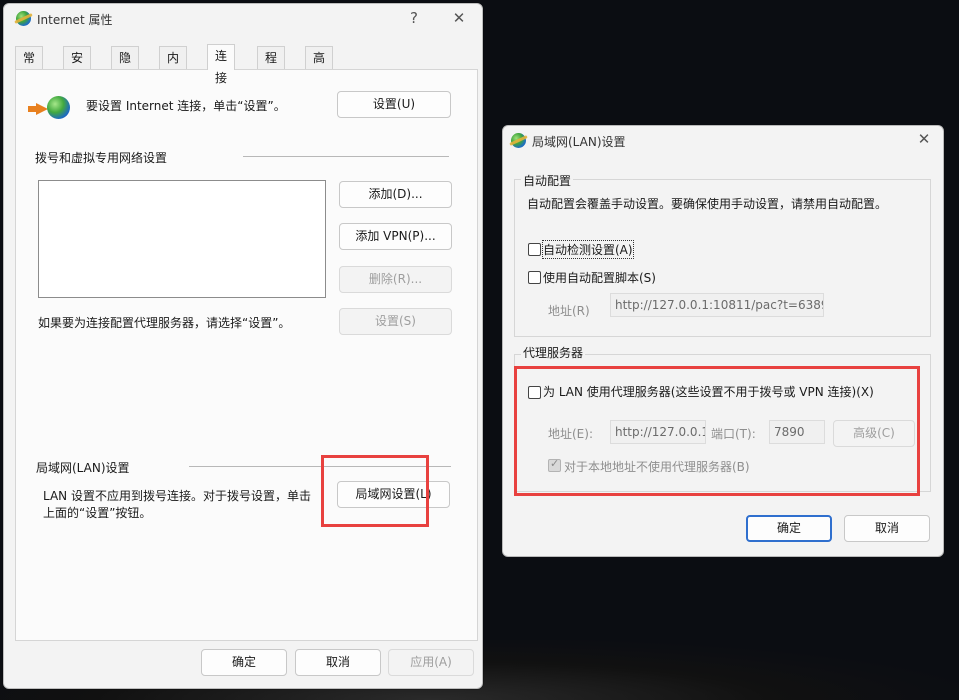 Image resolution: width=959 pixels, height=700 pixels. Describe the element at coordinates (534, 249) in the screenshot. I see `auto-detect-checkbox` at that location.